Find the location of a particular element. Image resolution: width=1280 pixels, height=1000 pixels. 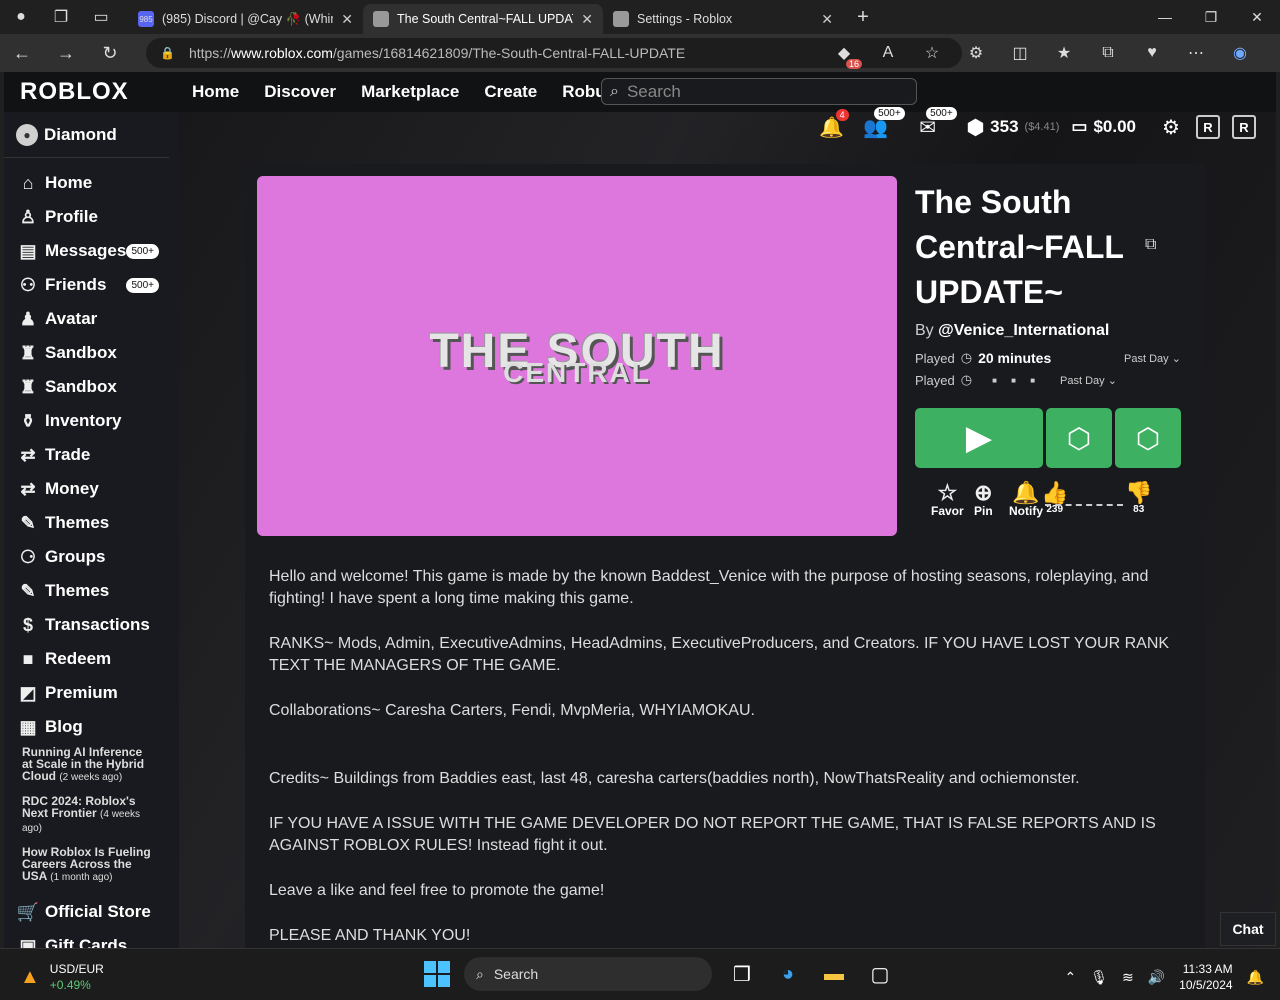

file-explorer-icon: ▬ is located at coordinates (834, 974).